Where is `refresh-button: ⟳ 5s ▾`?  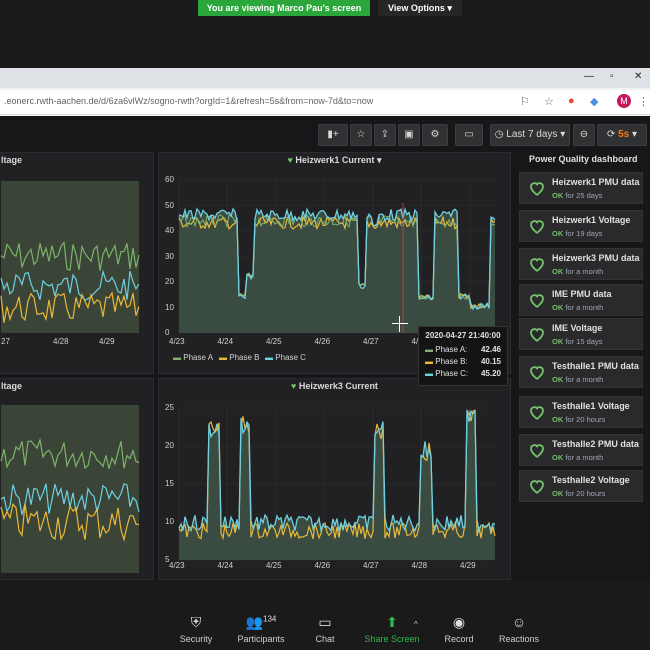
refresh-button: ⟳ 5s ▾ is located at coordinates (622, 135).